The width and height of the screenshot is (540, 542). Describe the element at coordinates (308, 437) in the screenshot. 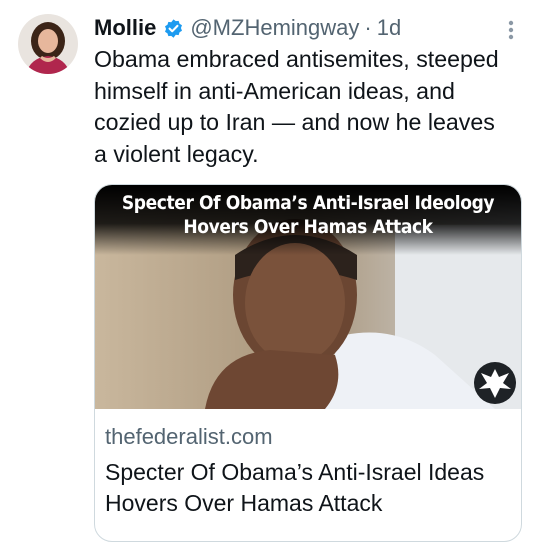

I see `card-domain: thefederalist.com` at that location.